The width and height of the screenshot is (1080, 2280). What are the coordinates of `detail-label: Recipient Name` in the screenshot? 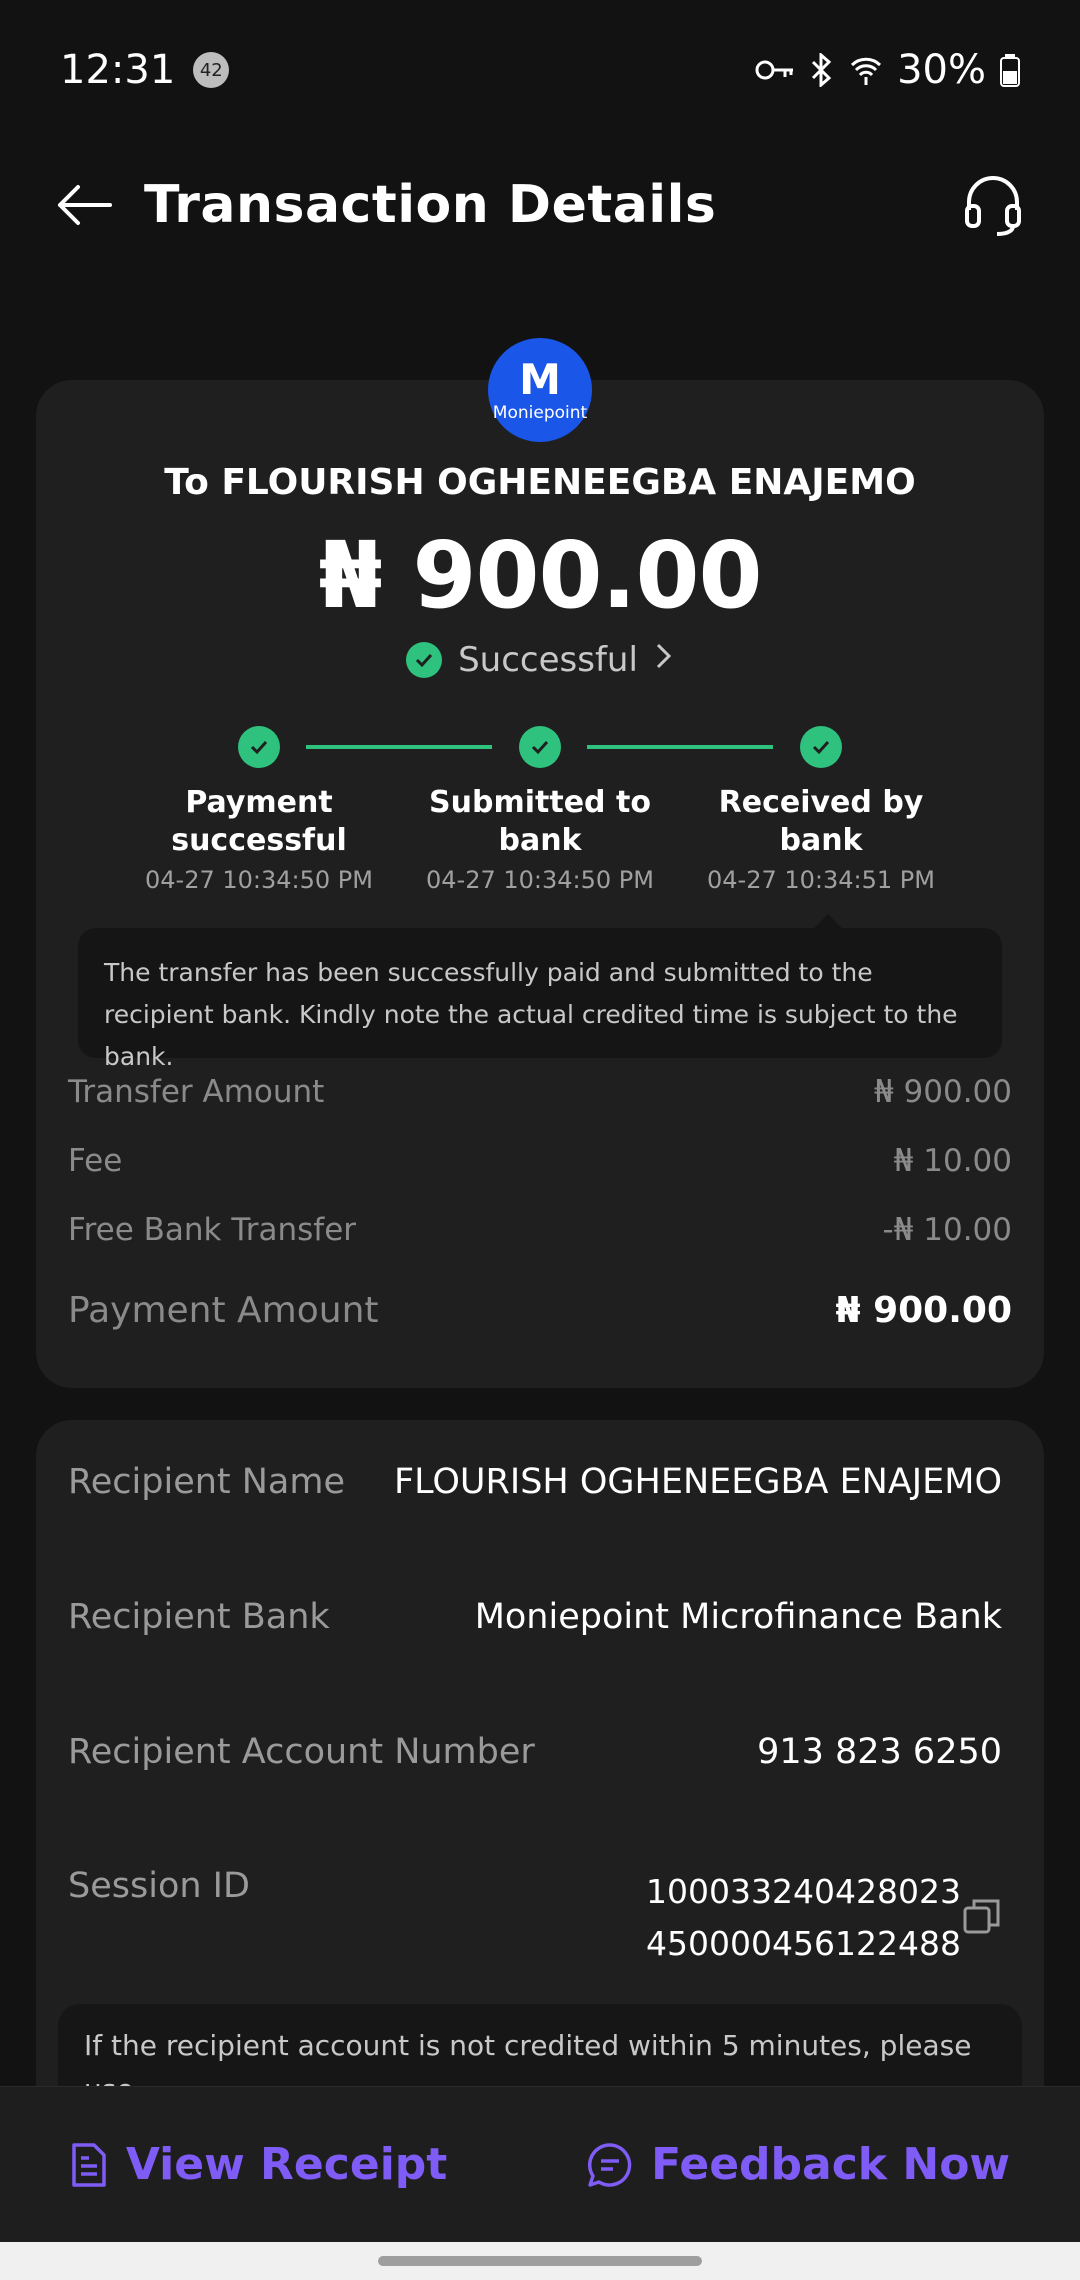 It's located at (207, 1482).